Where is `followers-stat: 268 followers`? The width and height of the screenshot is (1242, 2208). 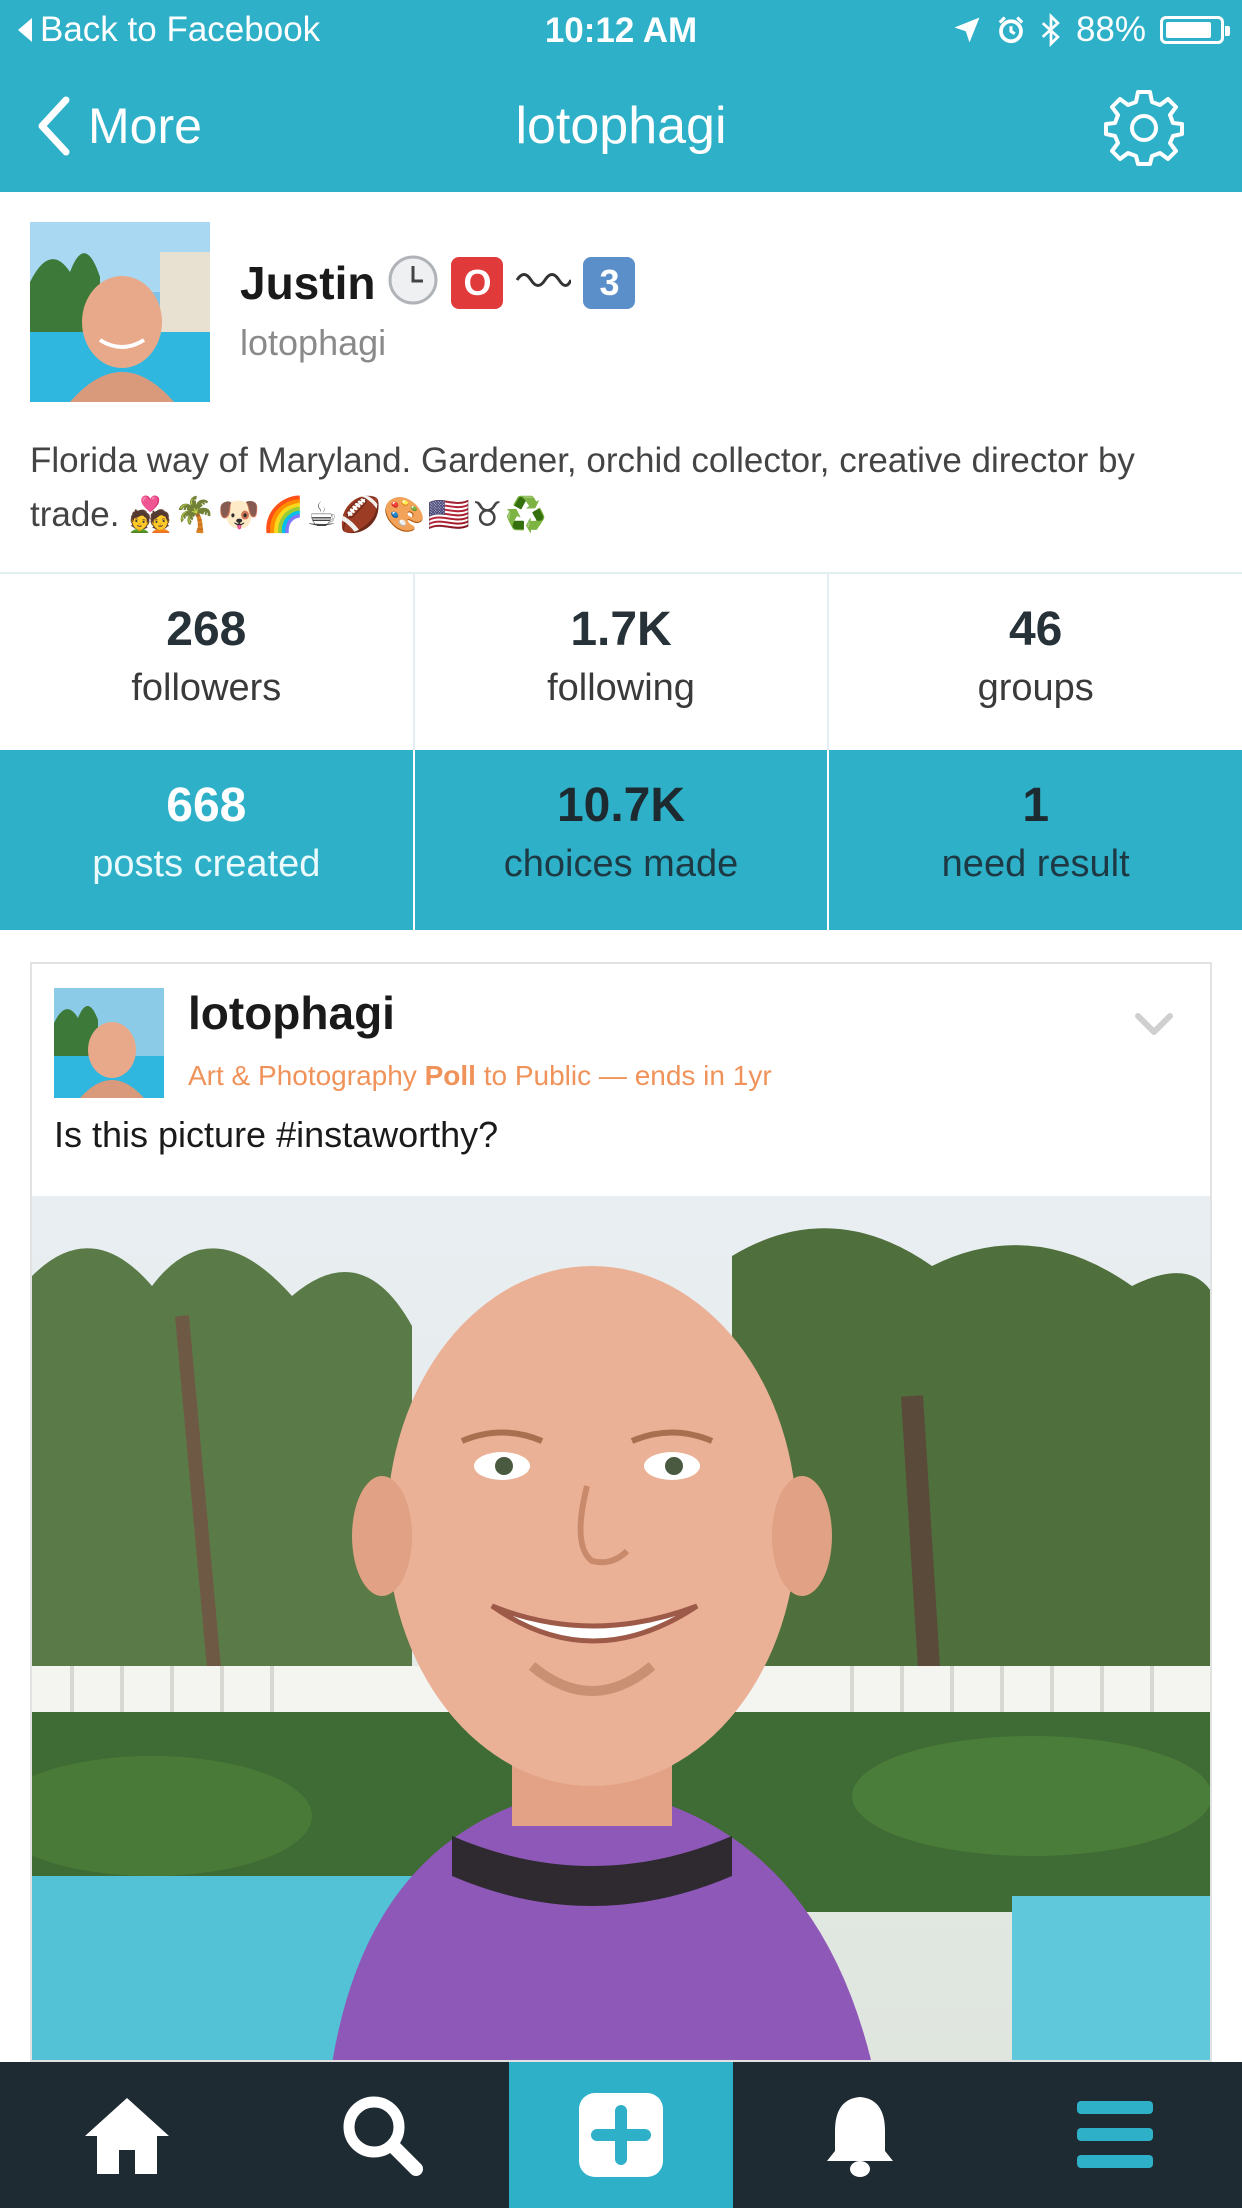
followers-stat: 268 followers is located at coordinates (206, 662).